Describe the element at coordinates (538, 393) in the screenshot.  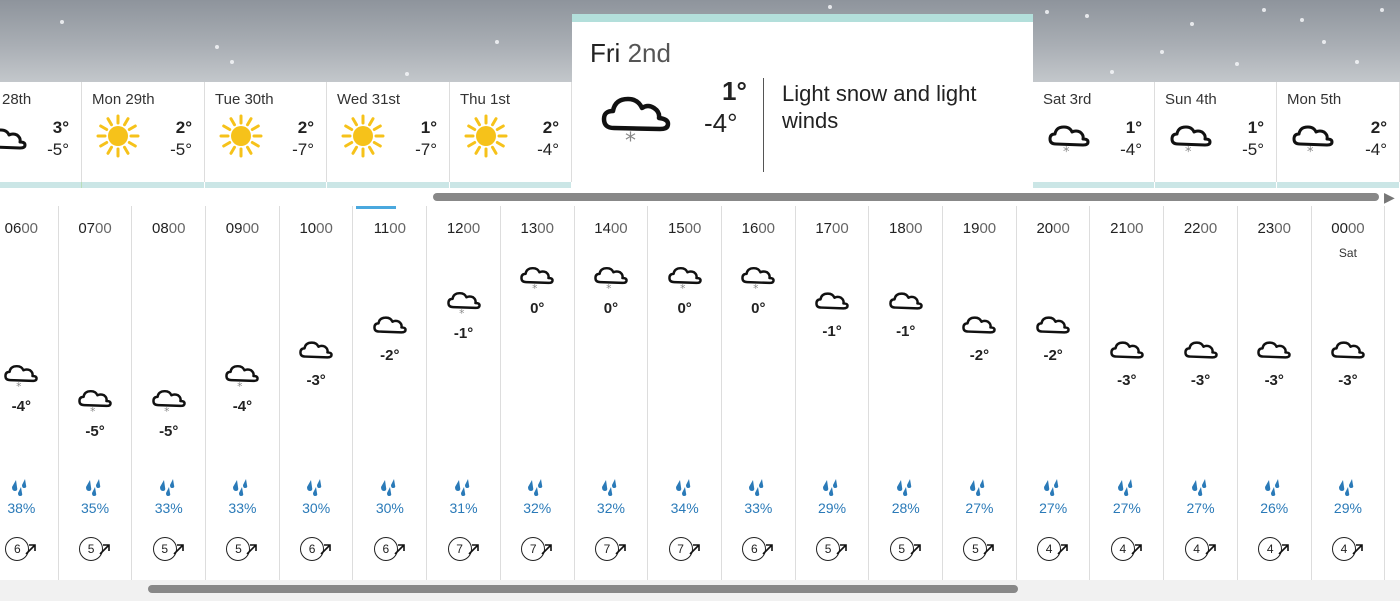
I see `hour-column: 1300 * 0° 32% 7` at that location.